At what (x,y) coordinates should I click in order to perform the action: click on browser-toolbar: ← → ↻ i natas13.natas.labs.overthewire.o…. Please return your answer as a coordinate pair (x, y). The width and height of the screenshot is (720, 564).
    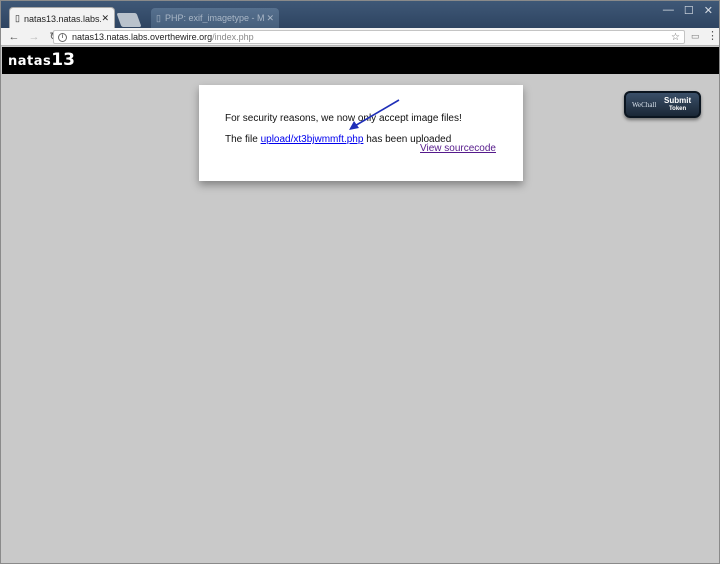
    Looking at the image, I should click on (360, 37).